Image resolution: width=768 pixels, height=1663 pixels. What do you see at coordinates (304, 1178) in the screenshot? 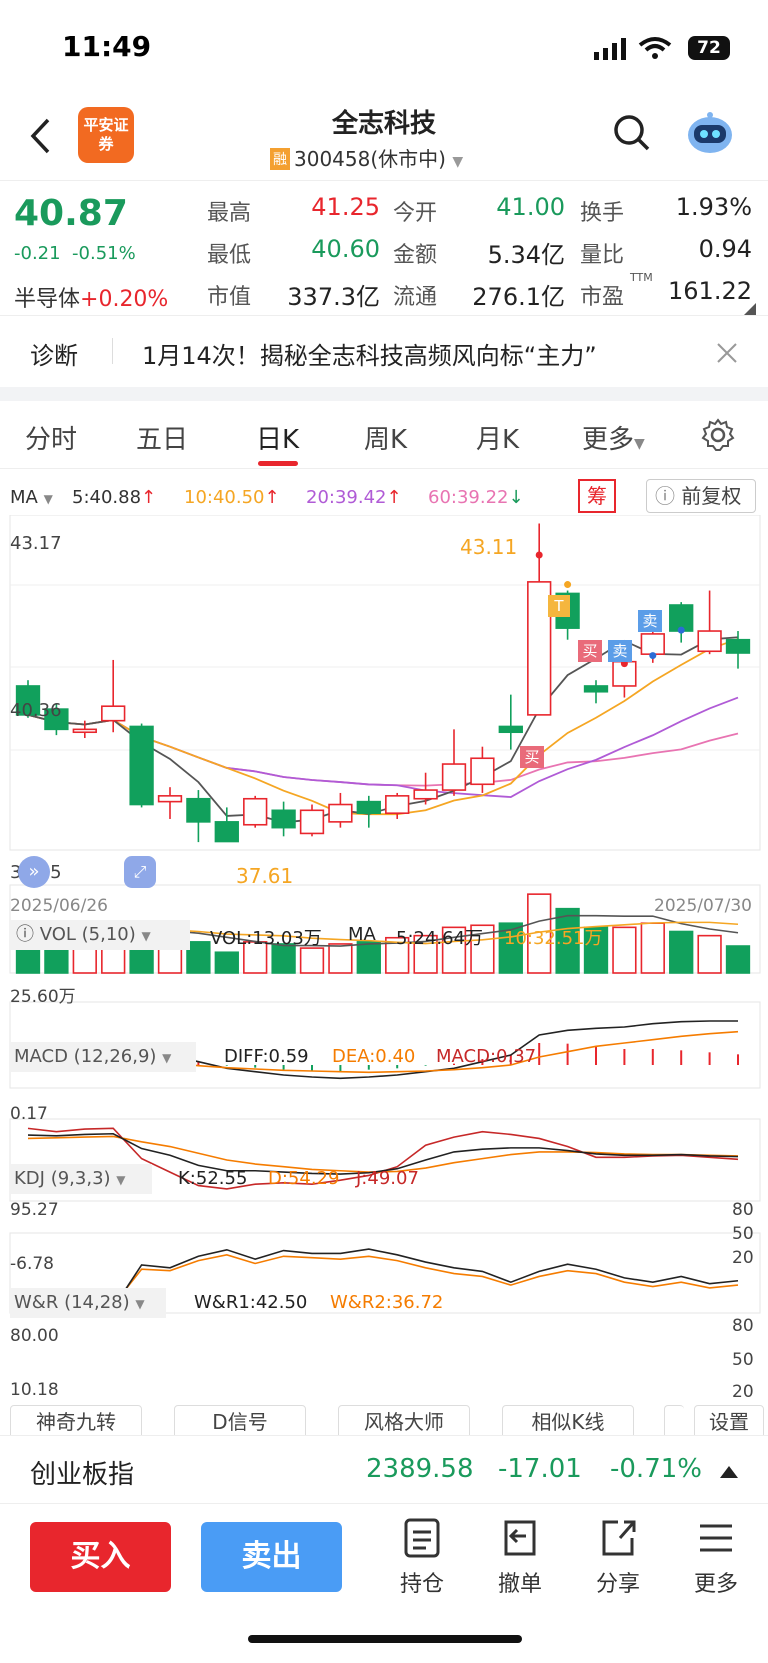
I see `kdj-d: D:54.29` at bounding box center [304, 1178].